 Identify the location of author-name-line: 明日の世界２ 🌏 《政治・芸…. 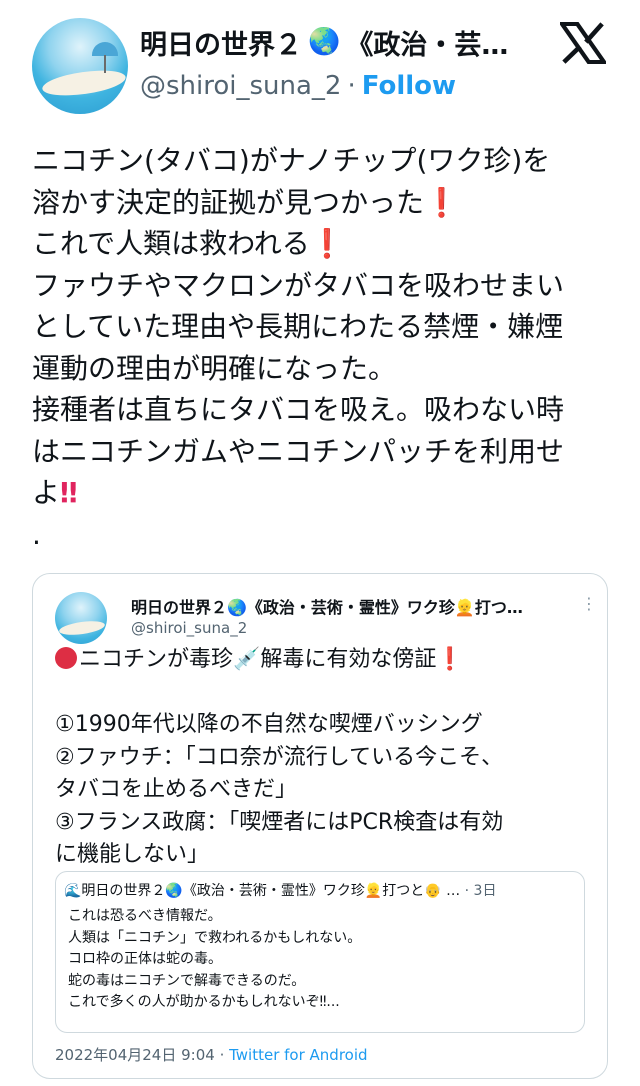
(350, 42).